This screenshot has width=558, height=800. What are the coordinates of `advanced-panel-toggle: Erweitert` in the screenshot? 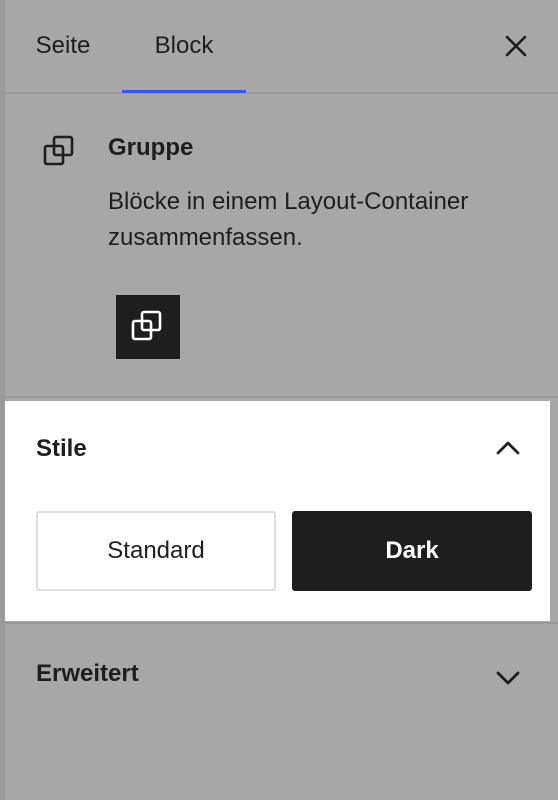 It's located at (279, 673).